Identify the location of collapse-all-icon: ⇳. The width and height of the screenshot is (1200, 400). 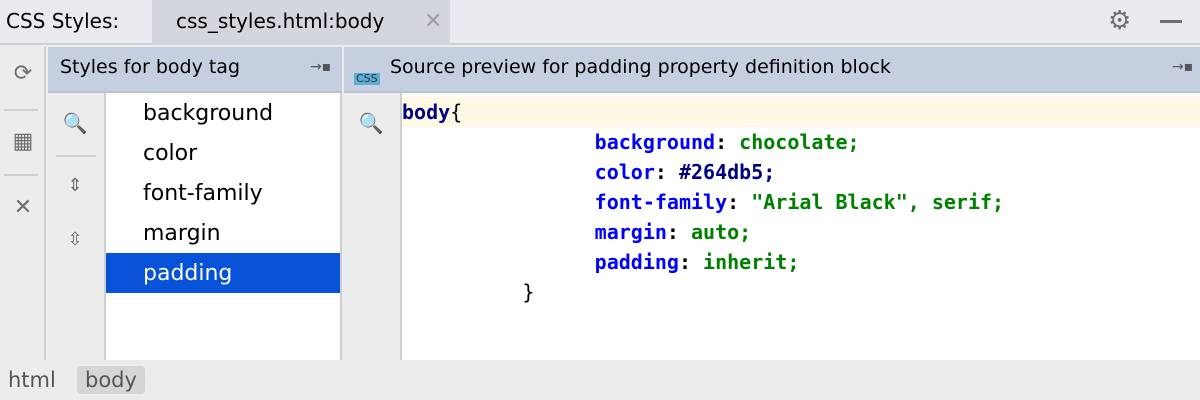
(75, 239).